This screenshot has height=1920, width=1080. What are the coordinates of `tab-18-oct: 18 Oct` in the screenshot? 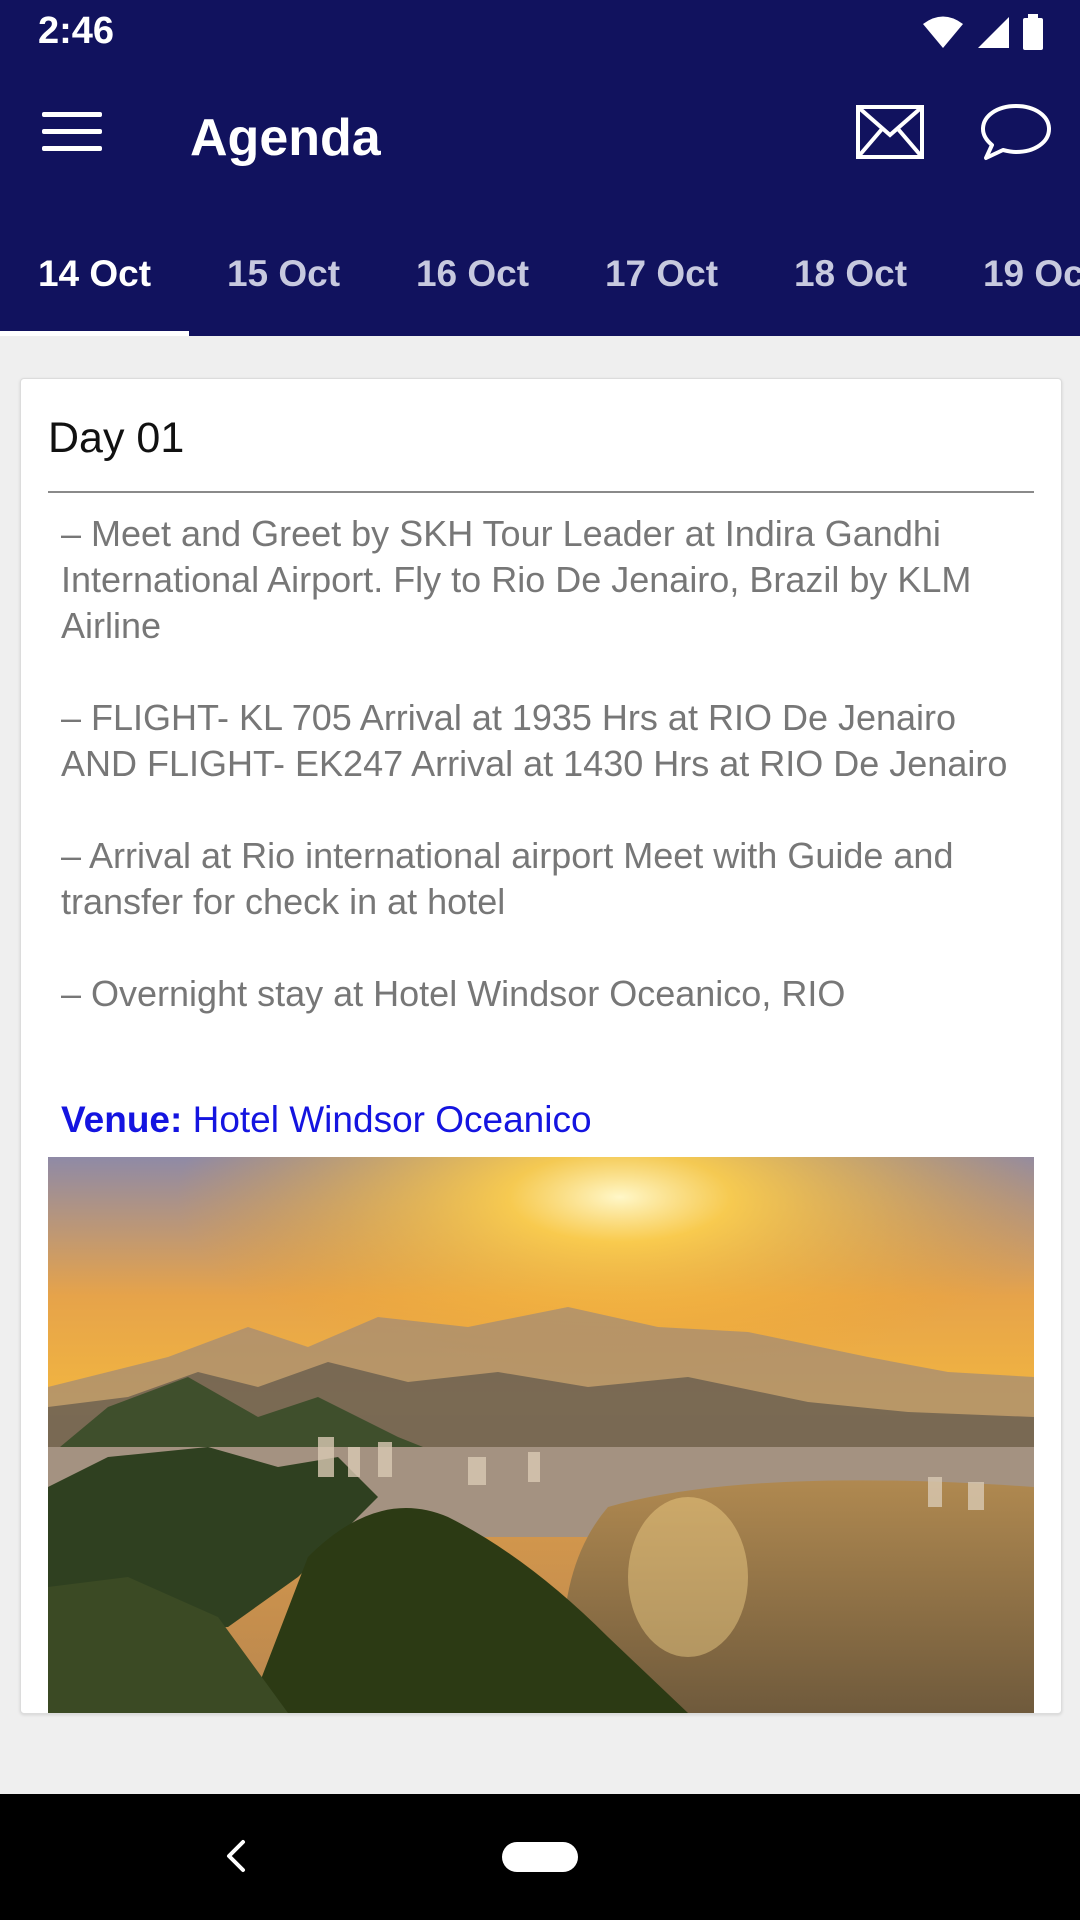 It's located at (850, 274).